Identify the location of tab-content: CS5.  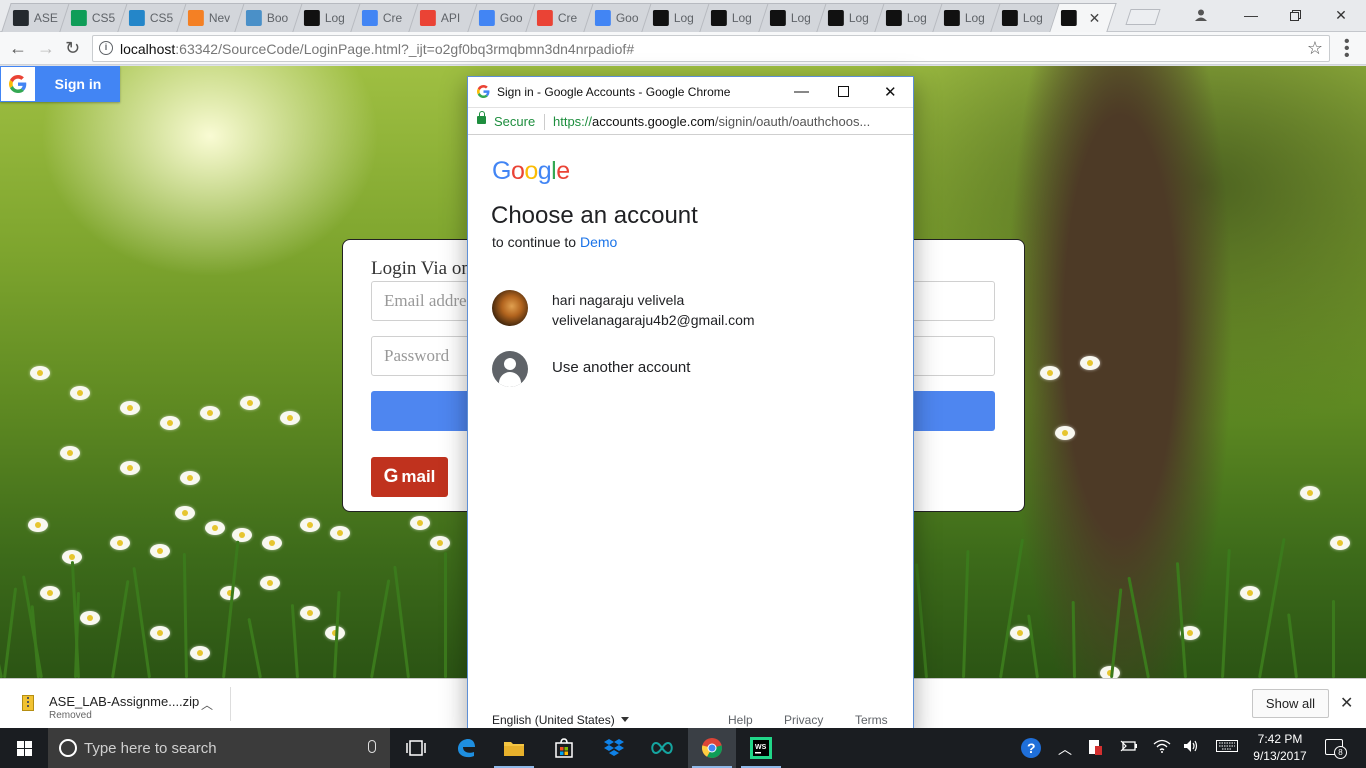
(151, 18).